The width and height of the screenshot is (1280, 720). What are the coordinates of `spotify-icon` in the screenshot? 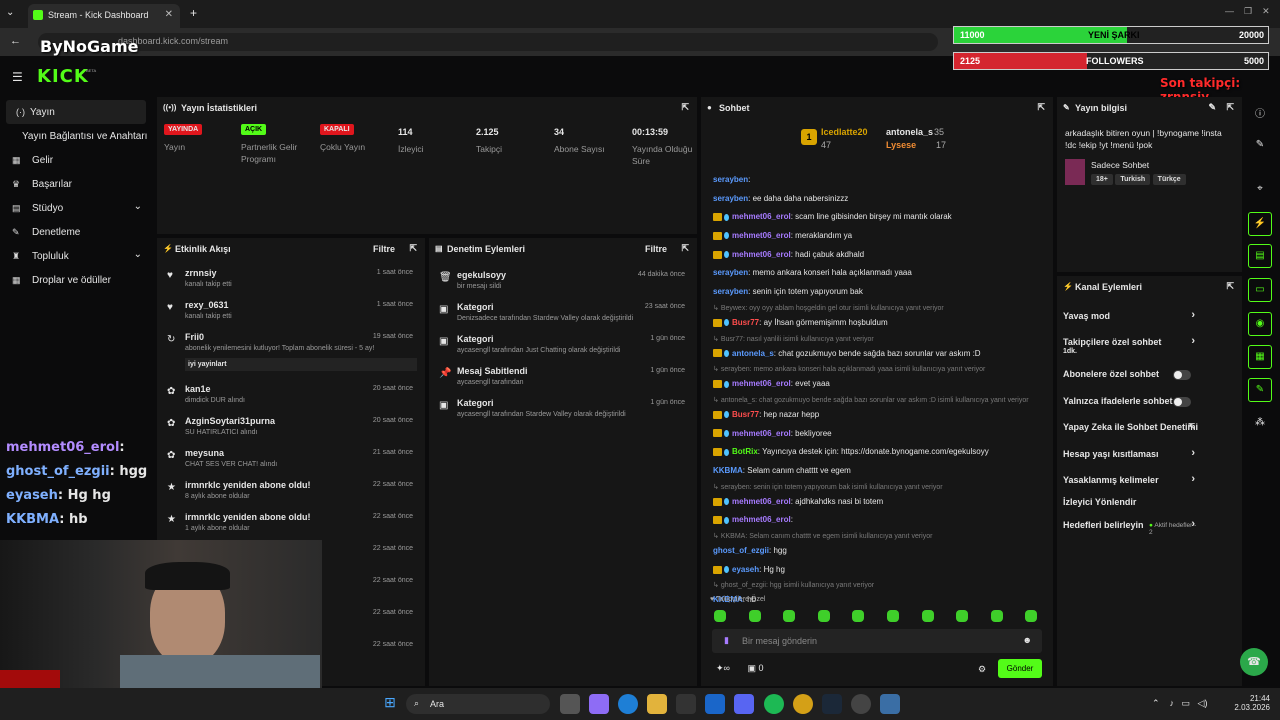 It's located at (774, 704).